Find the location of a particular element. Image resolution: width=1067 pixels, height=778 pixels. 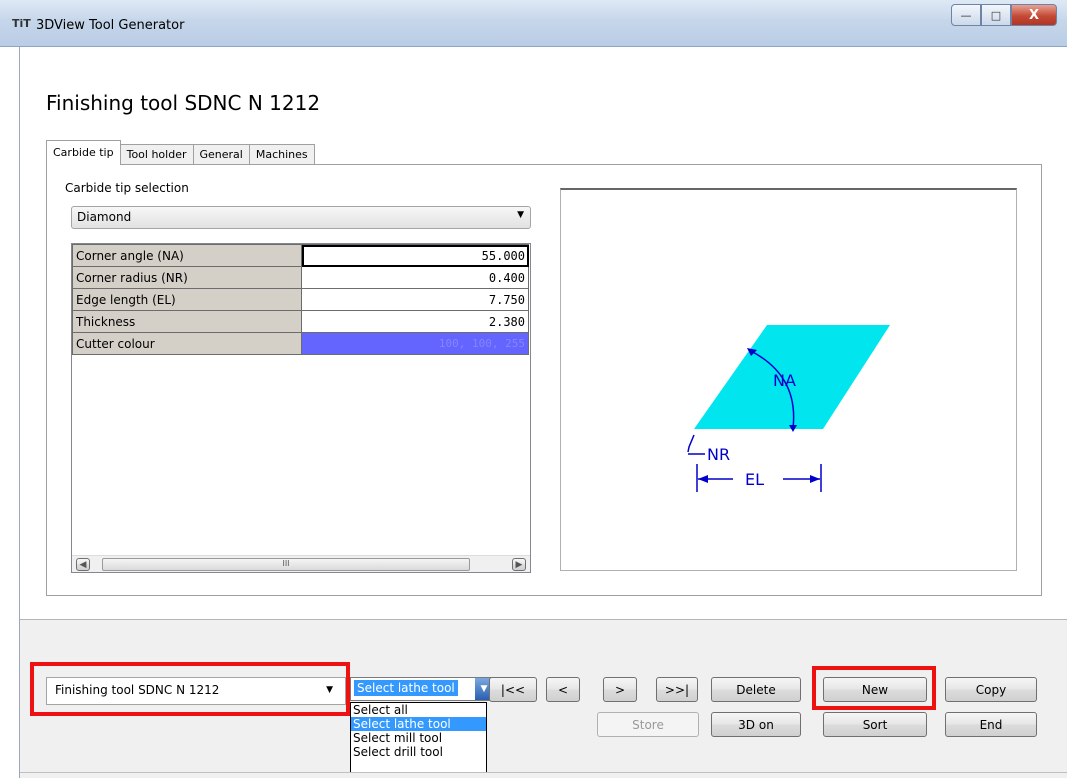

property-name: Cutter colour is located at coordinates (187, 343).